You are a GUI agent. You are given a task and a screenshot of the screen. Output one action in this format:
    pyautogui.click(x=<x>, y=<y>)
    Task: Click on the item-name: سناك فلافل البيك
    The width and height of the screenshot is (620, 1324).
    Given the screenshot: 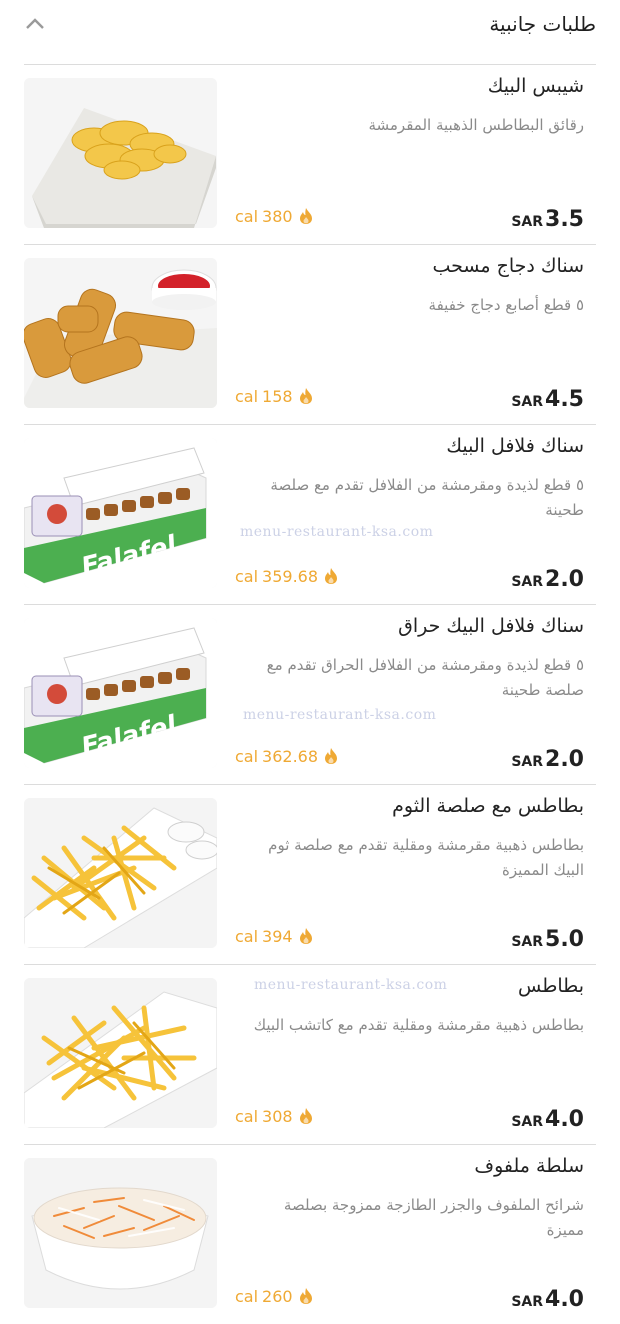 What is the action you would take?
    pyautogui.click(x=515, y=446)
    